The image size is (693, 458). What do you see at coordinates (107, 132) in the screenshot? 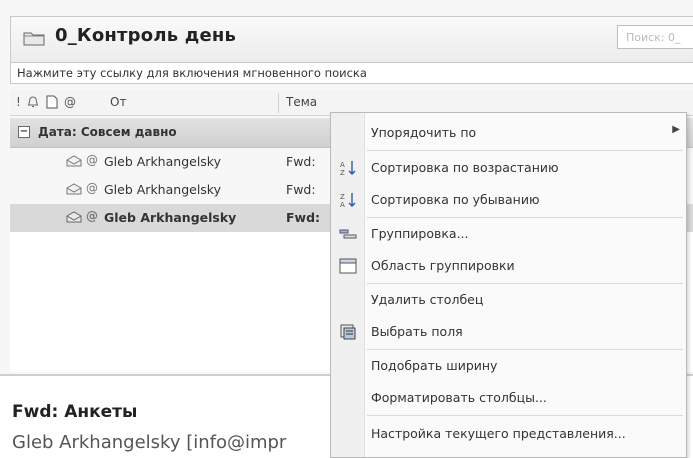
I see `group-label: Дата: Совсем давно` at bounding box center [107, 132].